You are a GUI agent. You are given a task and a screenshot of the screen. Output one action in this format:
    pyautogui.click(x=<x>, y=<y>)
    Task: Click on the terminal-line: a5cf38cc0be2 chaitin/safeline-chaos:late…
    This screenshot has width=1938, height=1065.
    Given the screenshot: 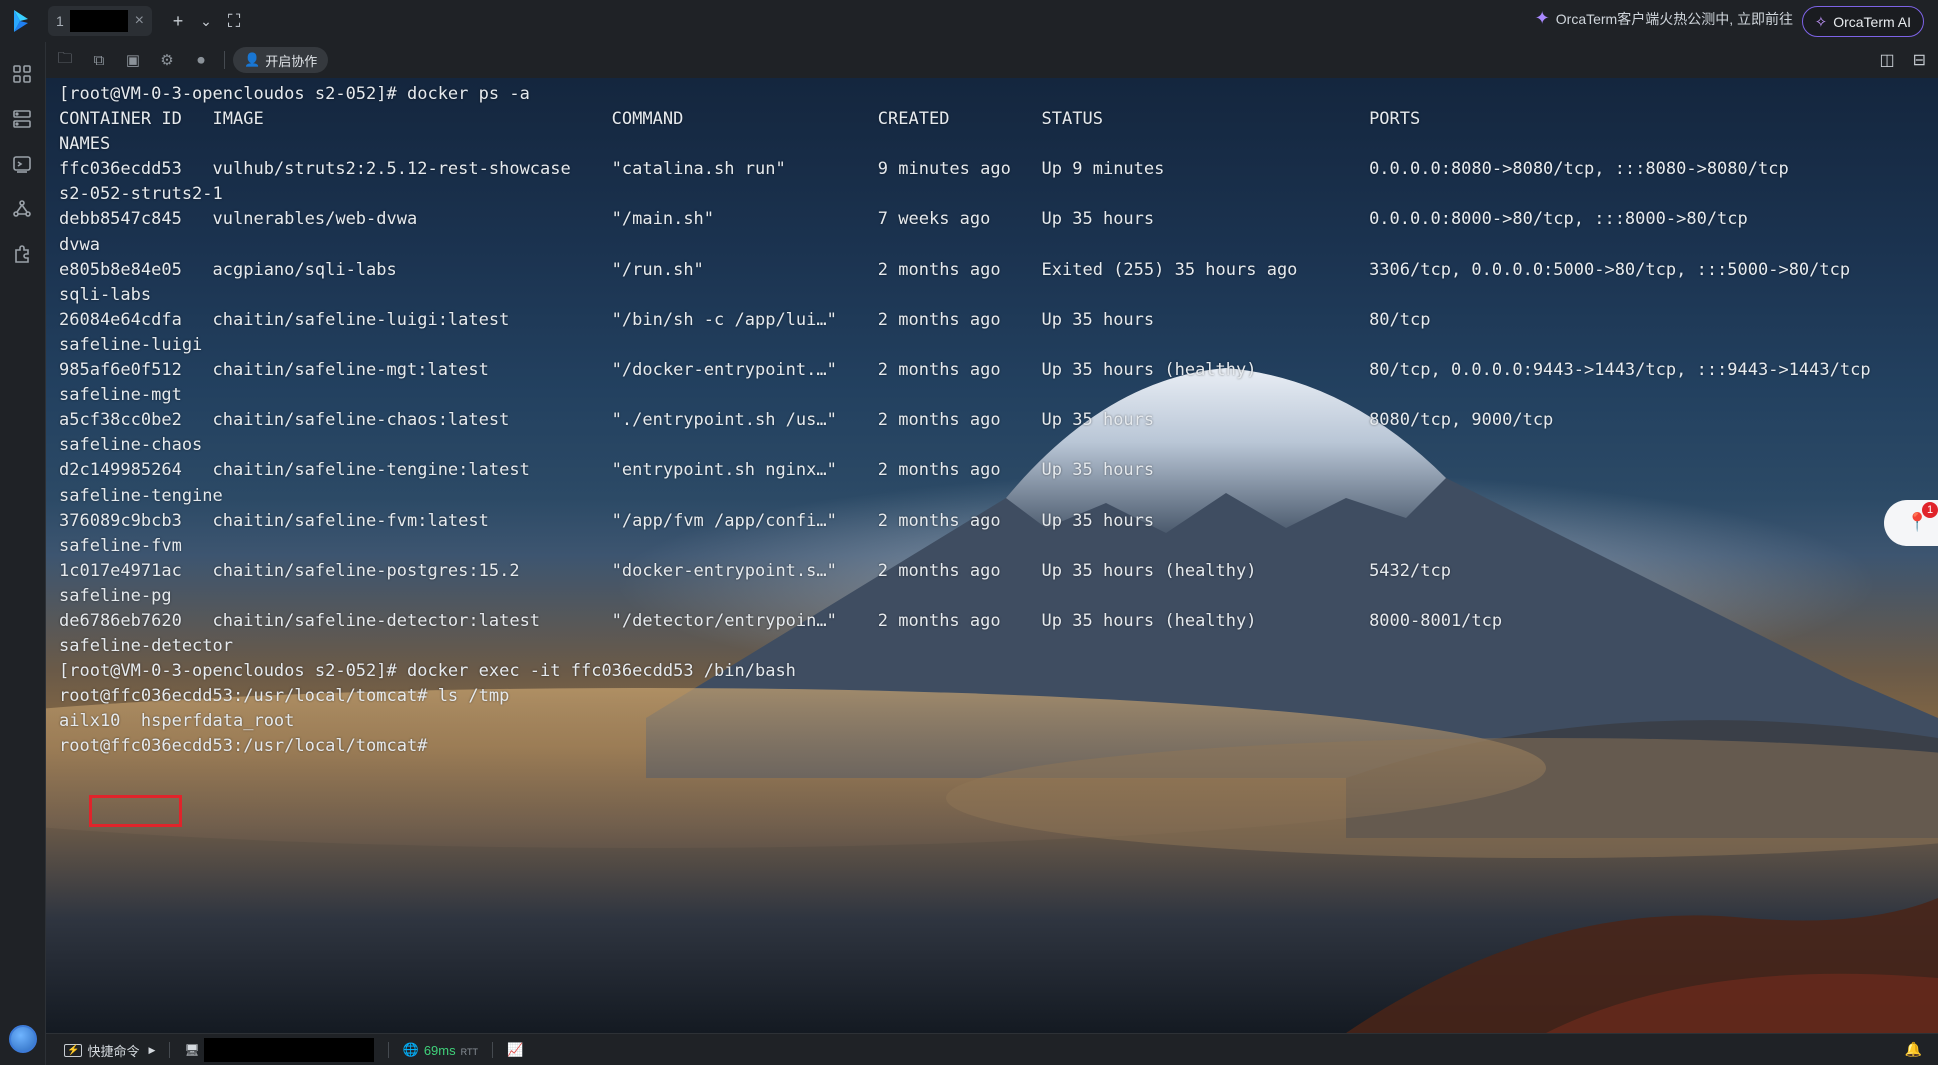 What is the action you would take?
    pyautogui.click(x=806, y=420)
    